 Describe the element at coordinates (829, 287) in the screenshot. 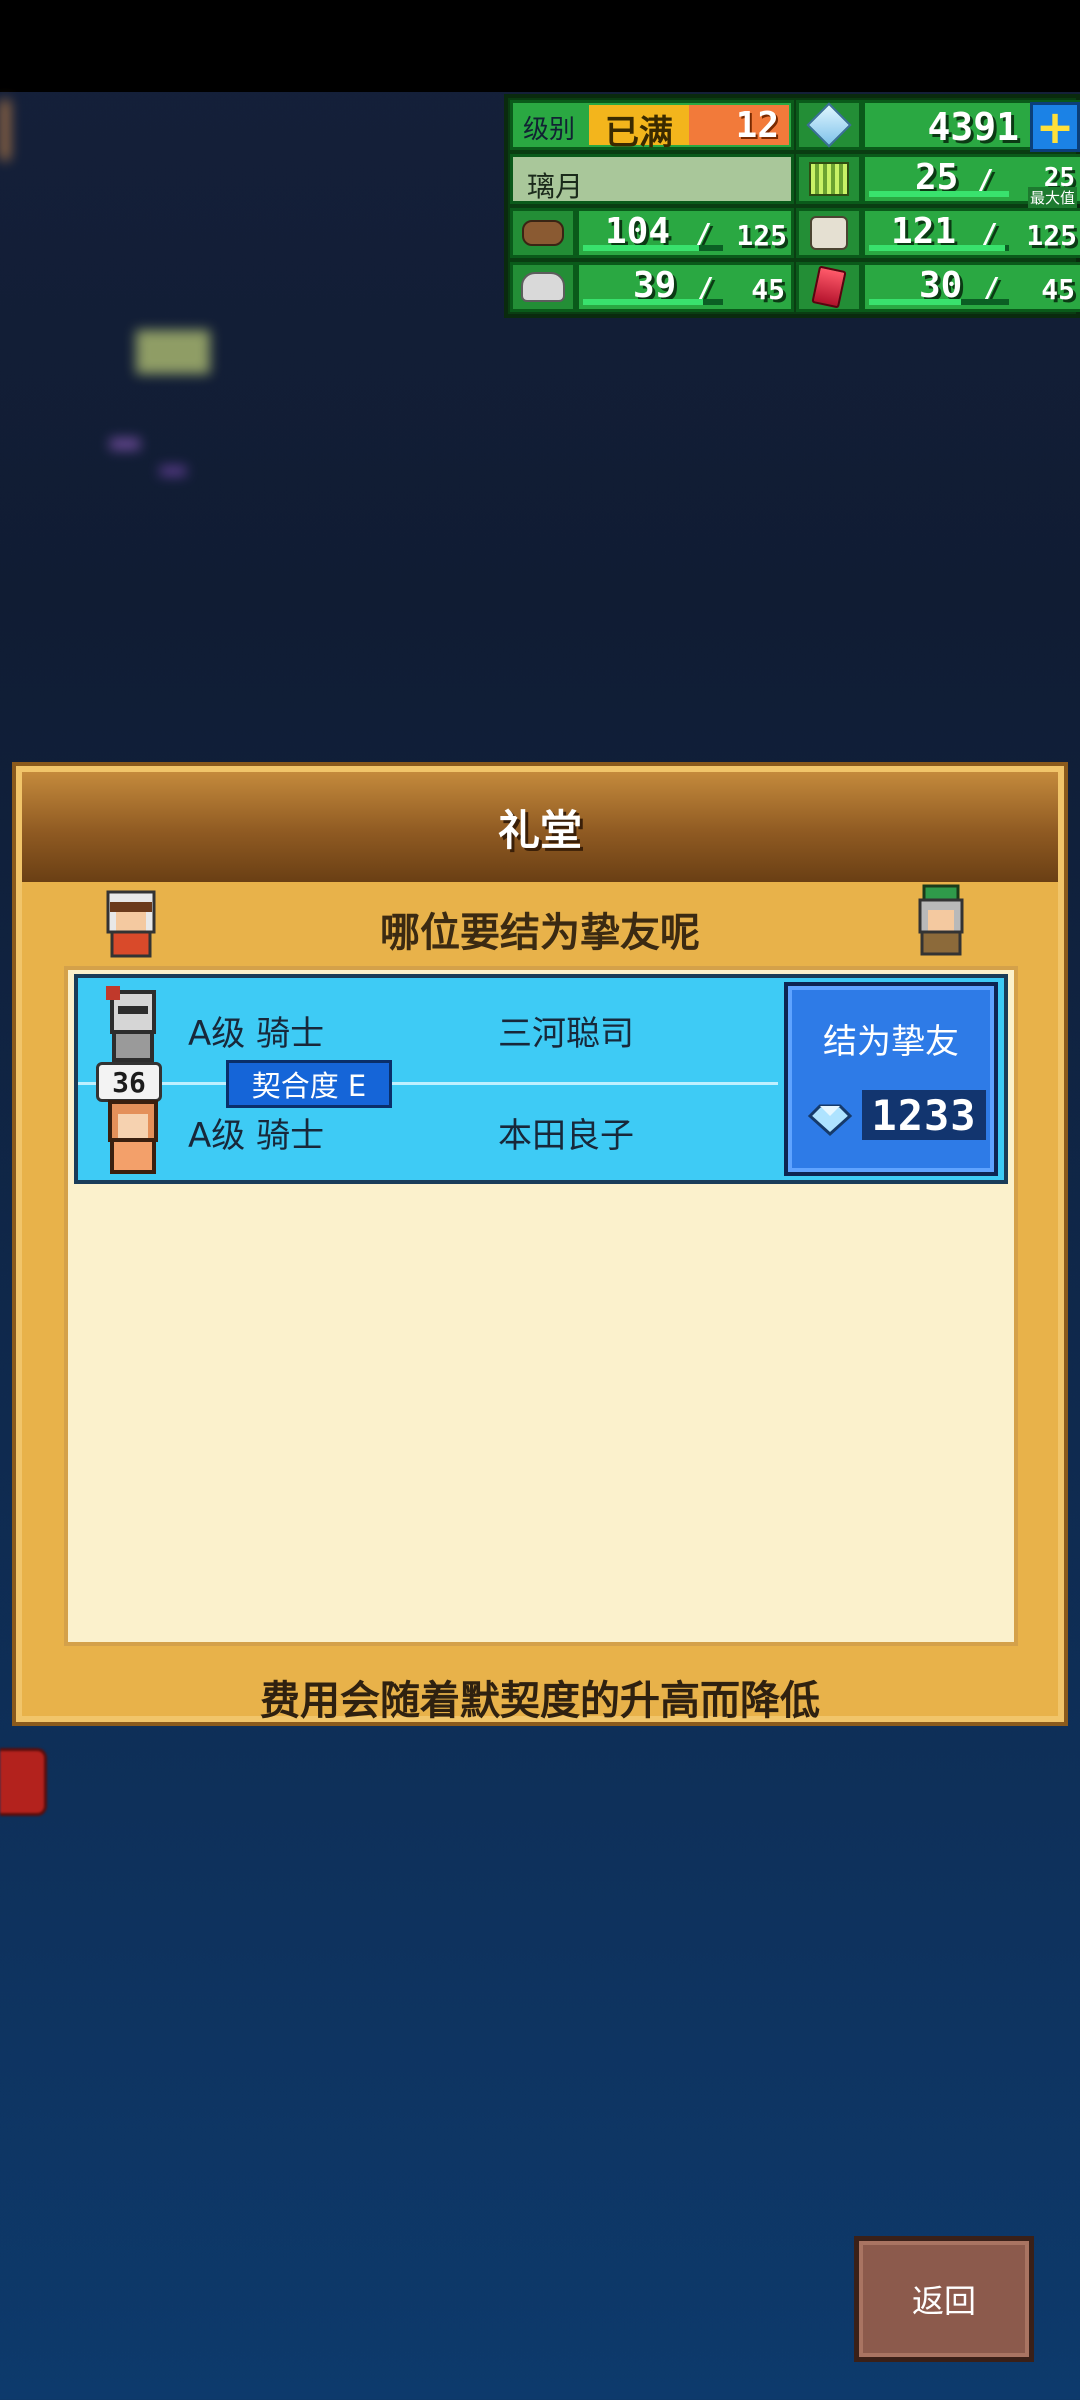

I see `ruby-icon` at that location.